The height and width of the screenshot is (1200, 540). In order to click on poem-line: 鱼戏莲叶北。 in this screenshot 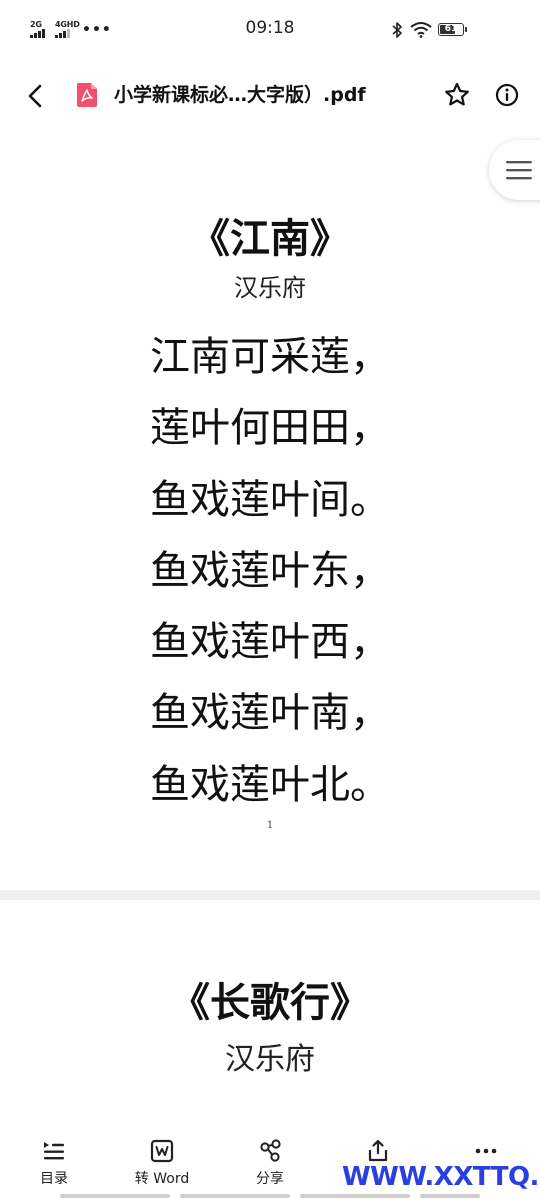, I will do `click(270, 785)`.